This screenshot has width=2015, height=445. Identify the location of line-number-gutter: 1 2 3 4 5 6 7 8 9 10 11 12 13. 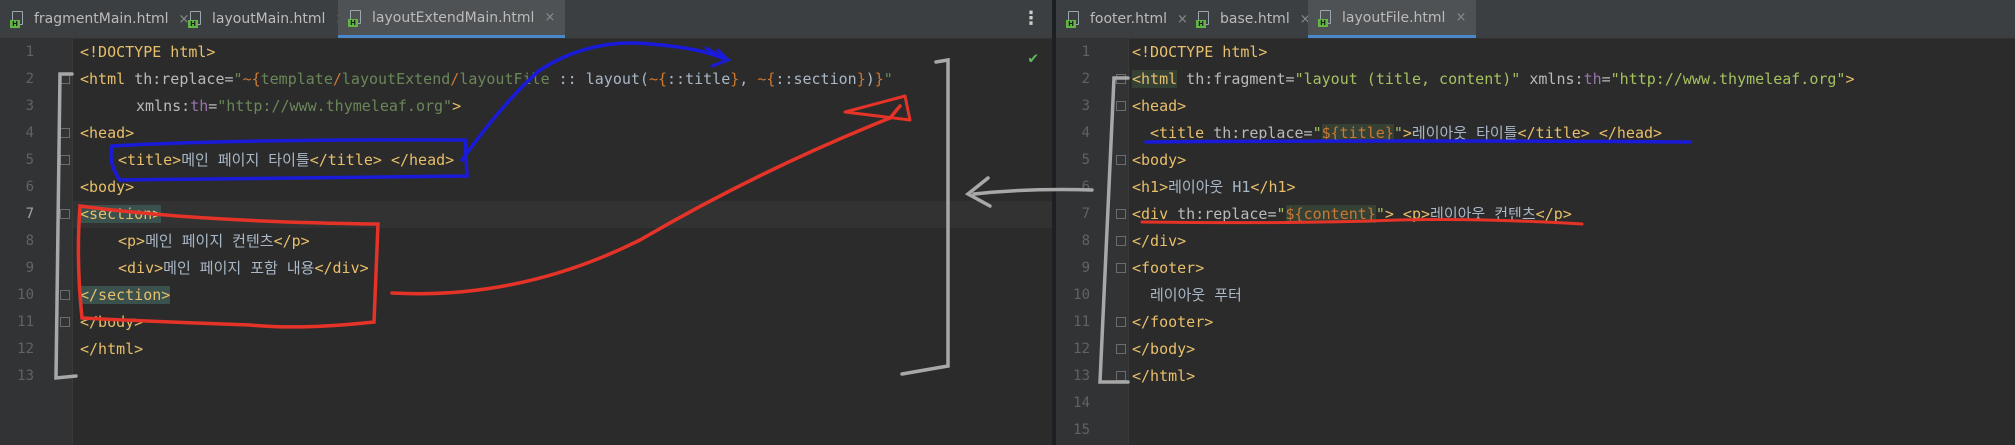
(36, 242).